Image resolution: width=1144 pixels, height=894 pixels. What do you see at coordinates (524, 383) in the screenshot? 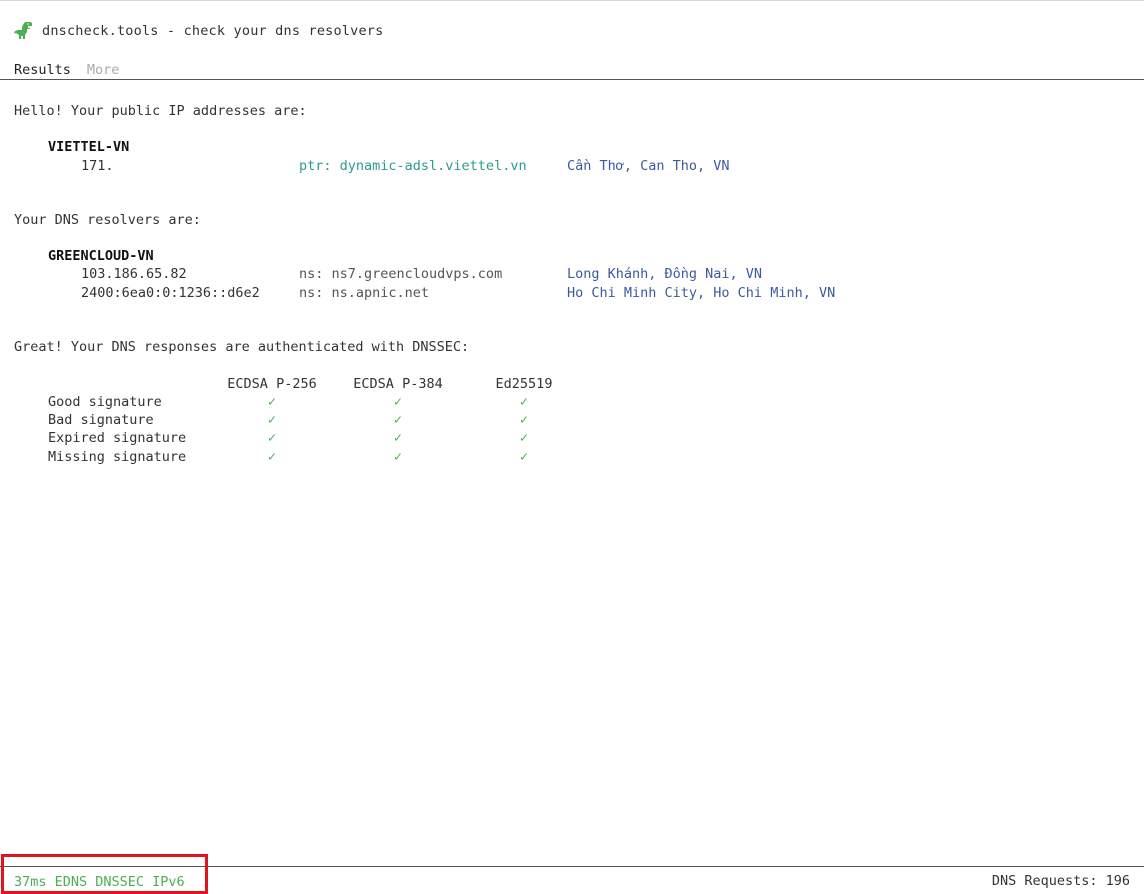
I see `dnssec-col-header: Ed25519` at bounding box center [524, 383].